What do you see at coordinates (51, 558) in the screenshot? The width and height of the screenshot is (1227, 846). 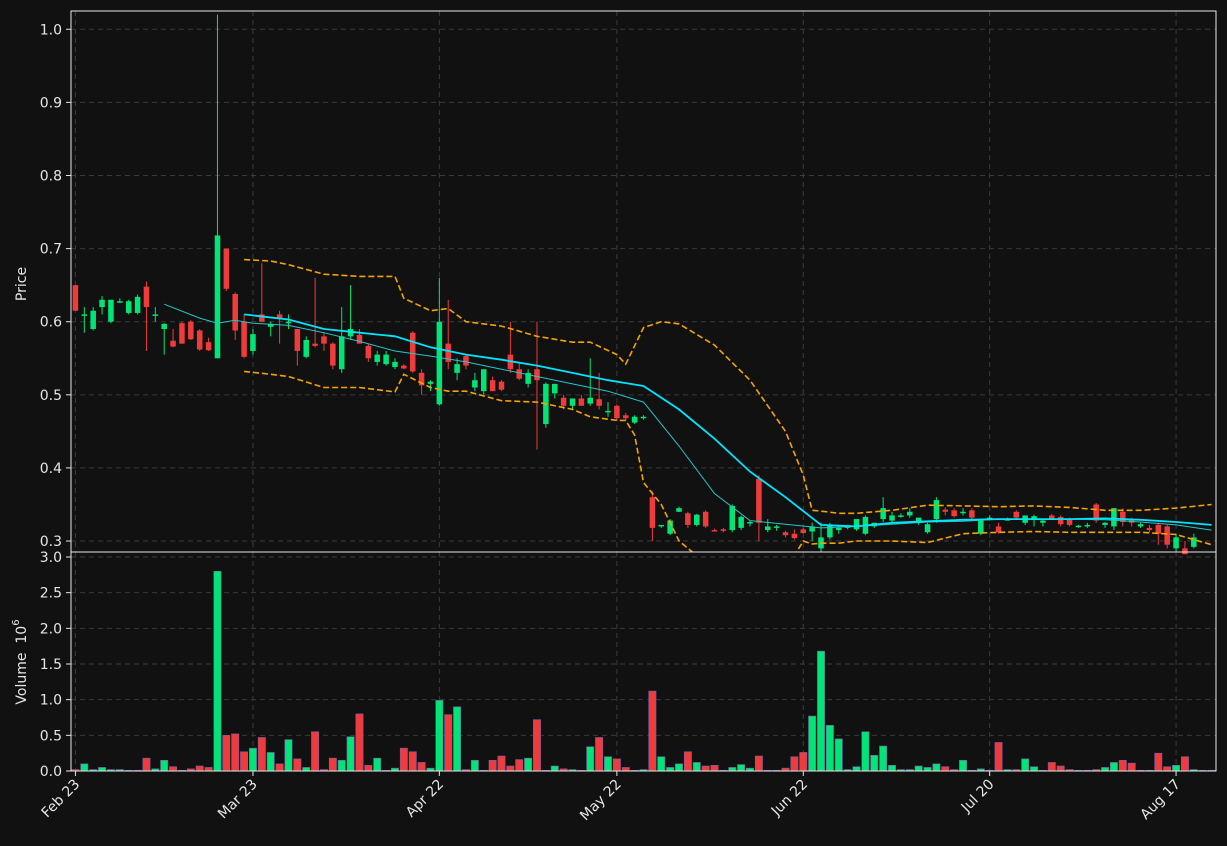 I see `volume-y-tick-label: 3.0` at bounding box center [51, 558].